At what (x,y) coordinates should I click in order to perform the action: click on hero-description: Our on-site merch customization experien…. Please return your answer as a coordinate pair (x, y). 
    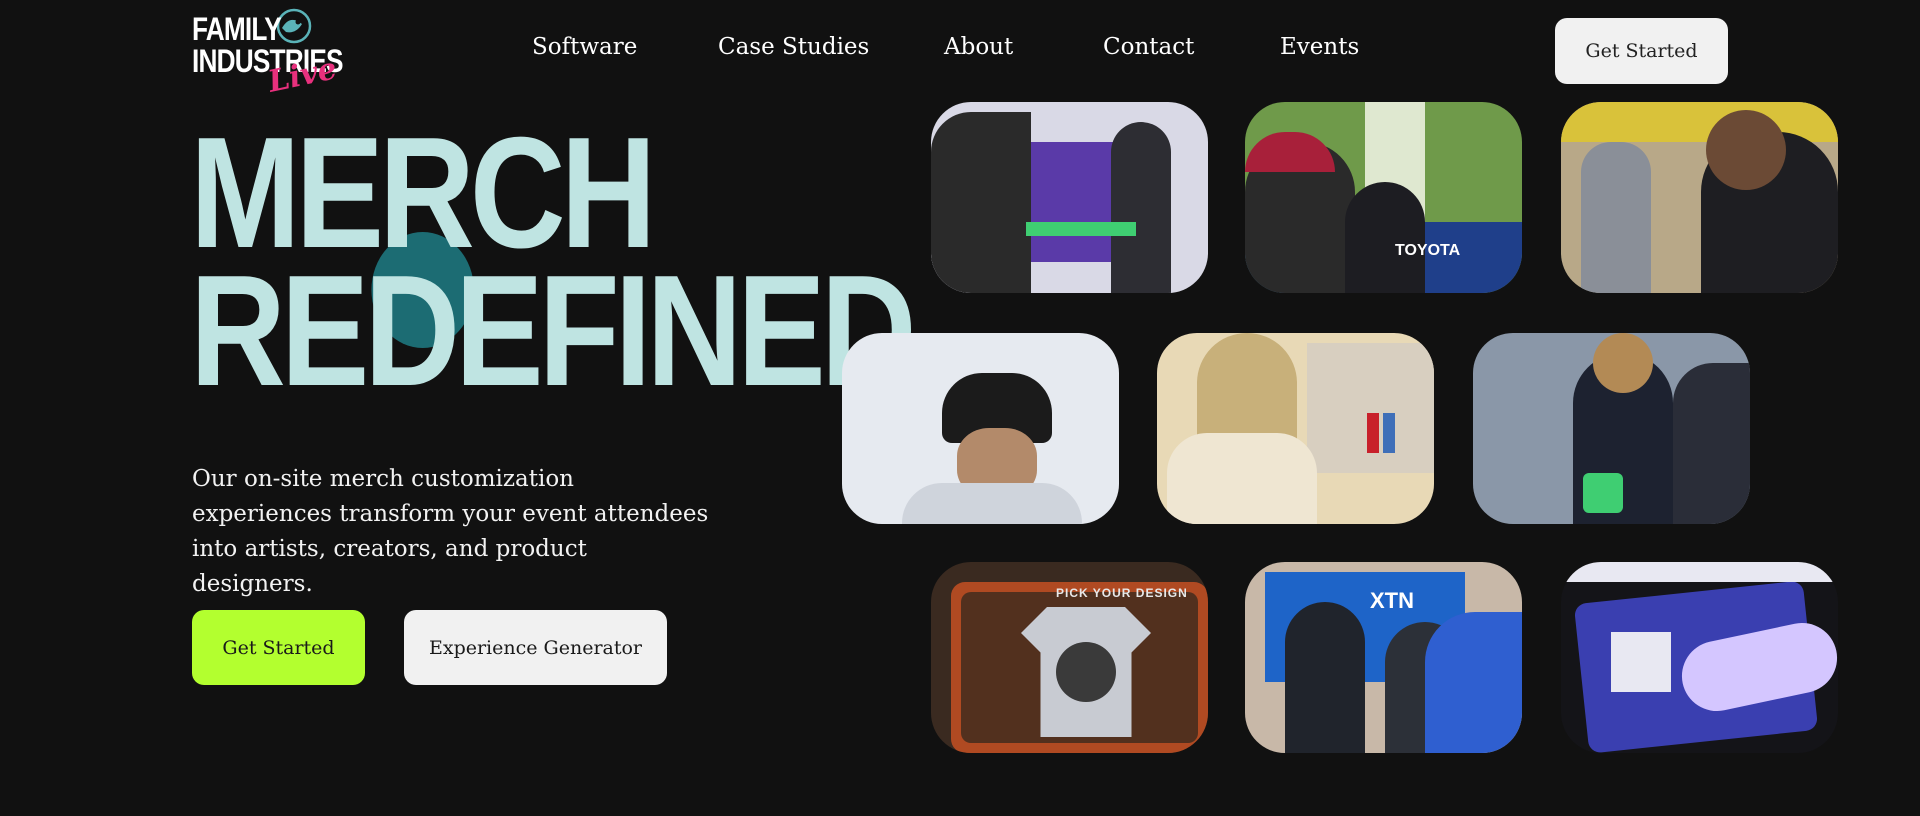
    Looking at the image, I should click on (450, 531).